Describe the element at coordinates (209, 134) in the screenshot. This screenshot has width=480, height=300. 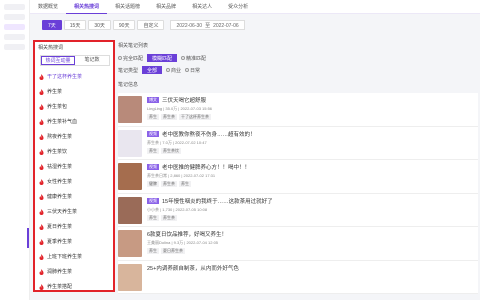
I see `note-title: 老中医教你熬夜不伤身……超有效的！` at that location.